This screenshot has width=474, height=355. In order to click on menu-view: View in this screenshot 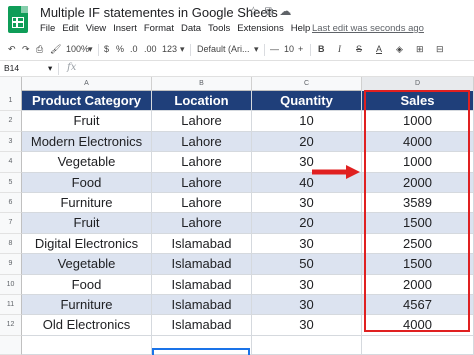, I will do `click(96, 28)`.